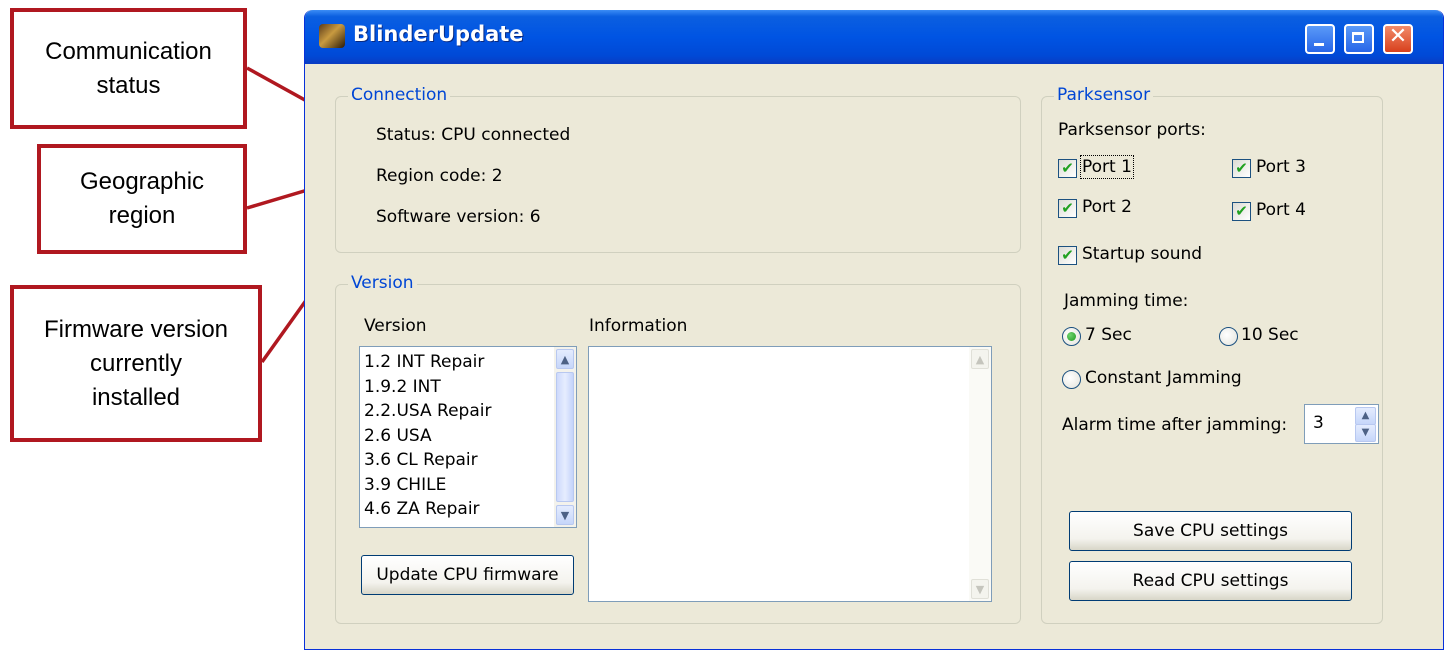 Image resolution: width=1444 pixels, height=650 pixels. I want to click on maximize-button, so click(1359, 39).